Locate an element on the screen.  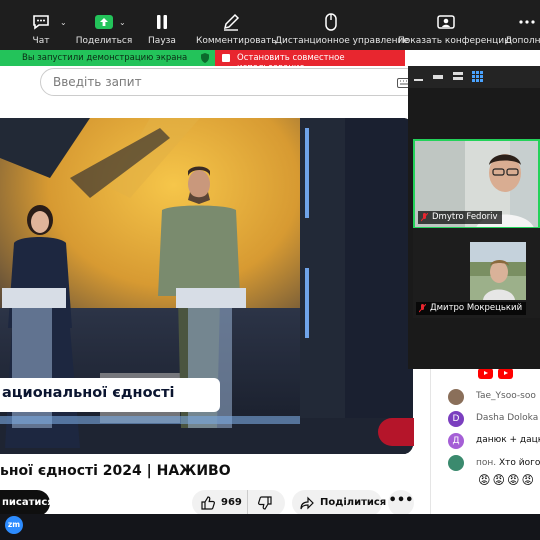
chat-message: данюк + дацко is located at coordinates (508, 440).